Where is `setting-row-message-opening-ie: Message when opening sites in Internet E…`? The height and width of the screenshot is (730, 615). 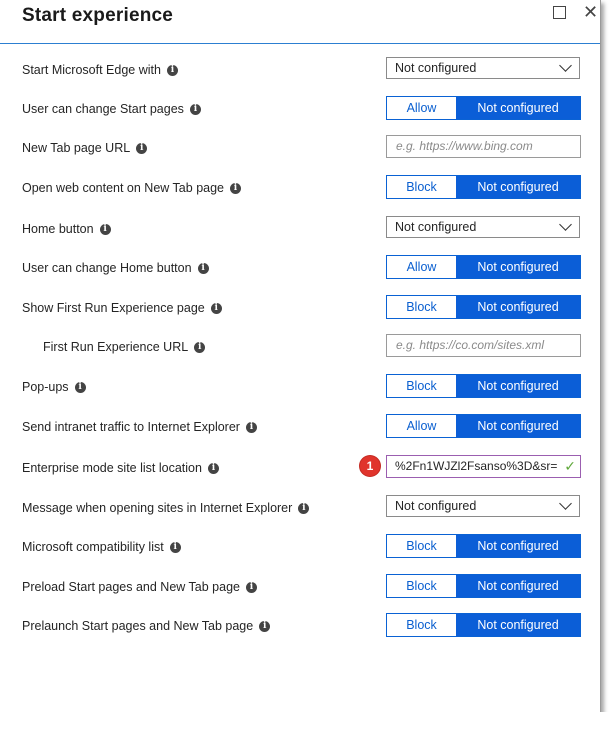 setting-row-message-opening-ie: Message when opening sites in Internet E… is located at coordinates (300, 511).